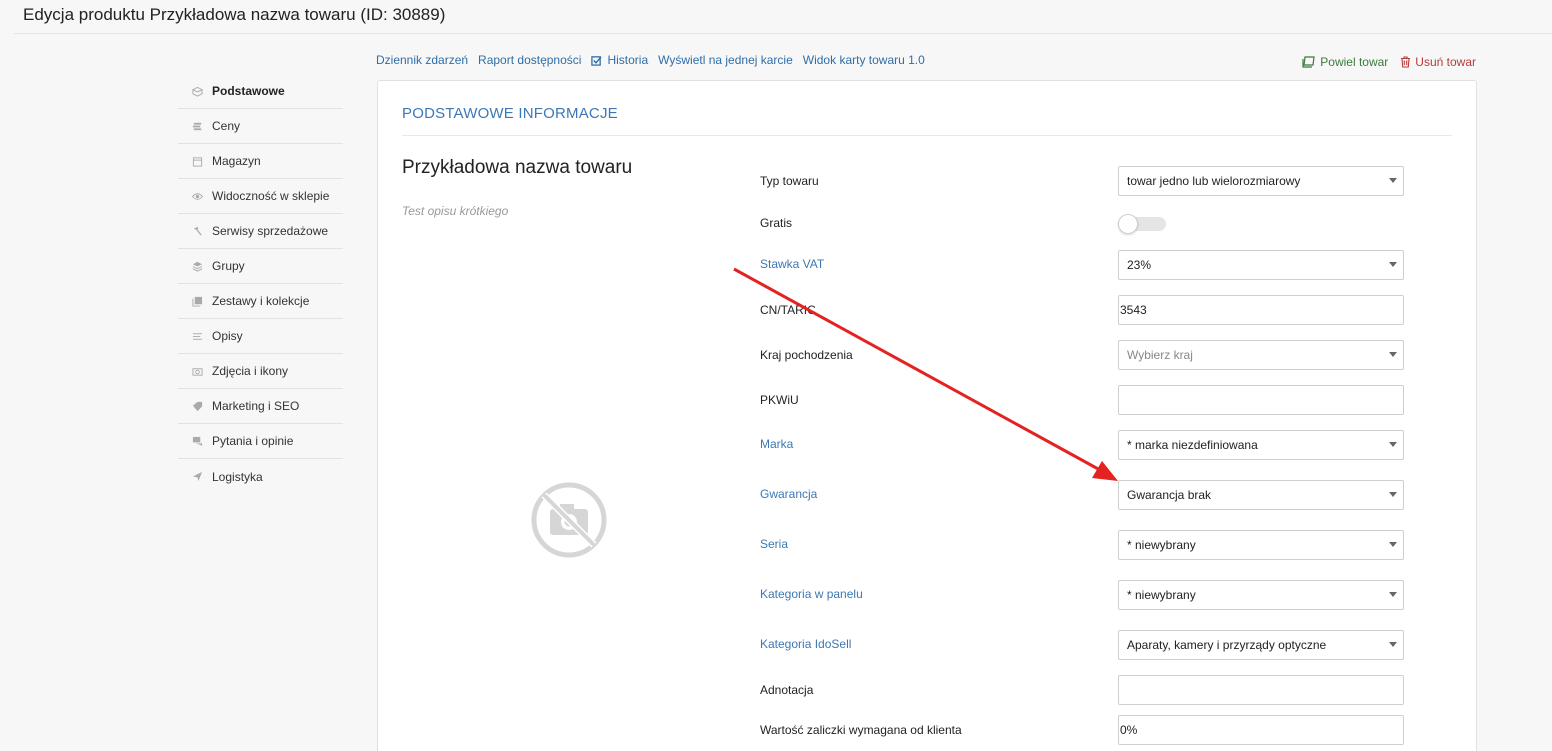 This screenshot has width=1552, height=751. What do you see at coordinates (197, 371) in the screenshot?
I see `camera-icon` at bounding box center [197, 371].